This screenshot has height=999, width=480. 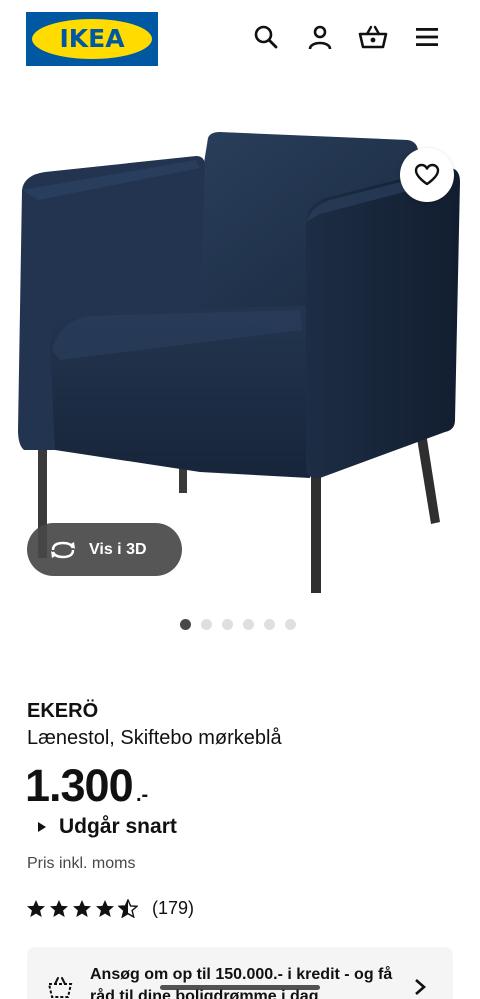 I want to click on rating-stars, so click(x=82, y=908).